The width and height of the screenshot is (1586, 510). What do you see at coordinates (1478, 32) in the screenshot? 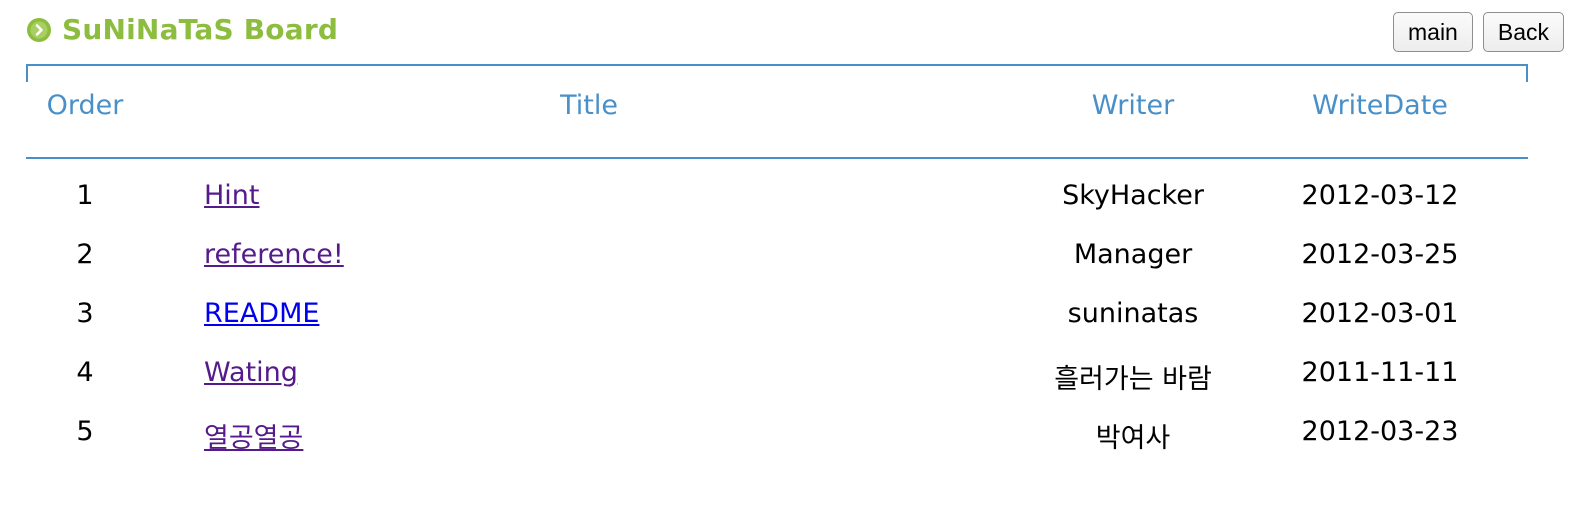
I see `nav-buttons: main Back` at bounding box center [1478, 32].